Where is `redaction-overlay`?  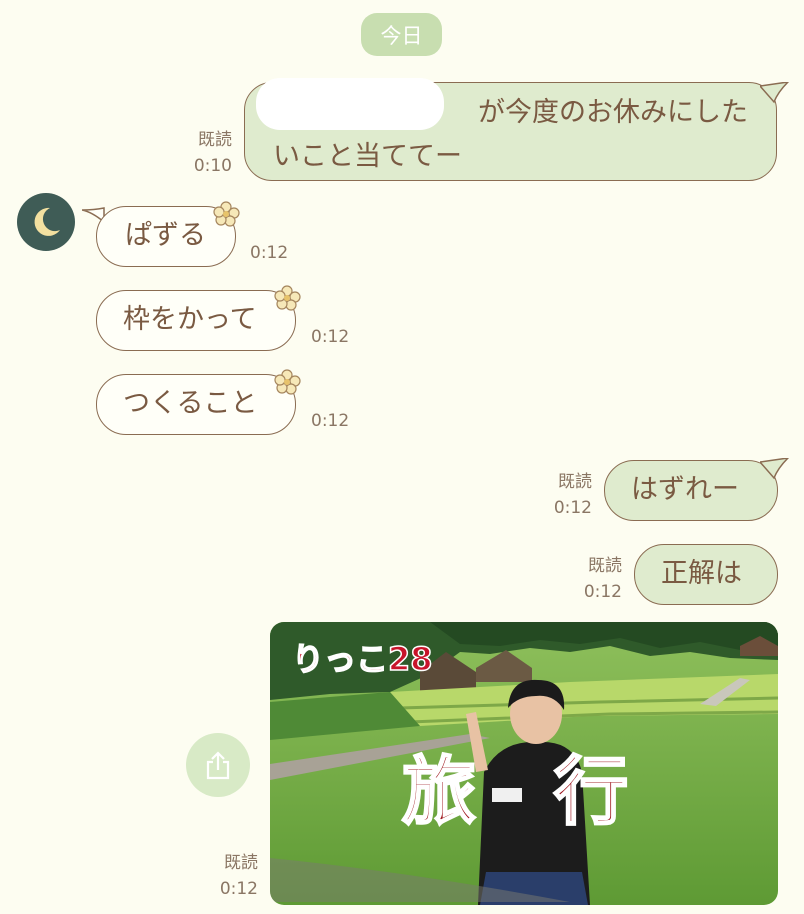 redaction-overlay is located at coordinates (350, 104).